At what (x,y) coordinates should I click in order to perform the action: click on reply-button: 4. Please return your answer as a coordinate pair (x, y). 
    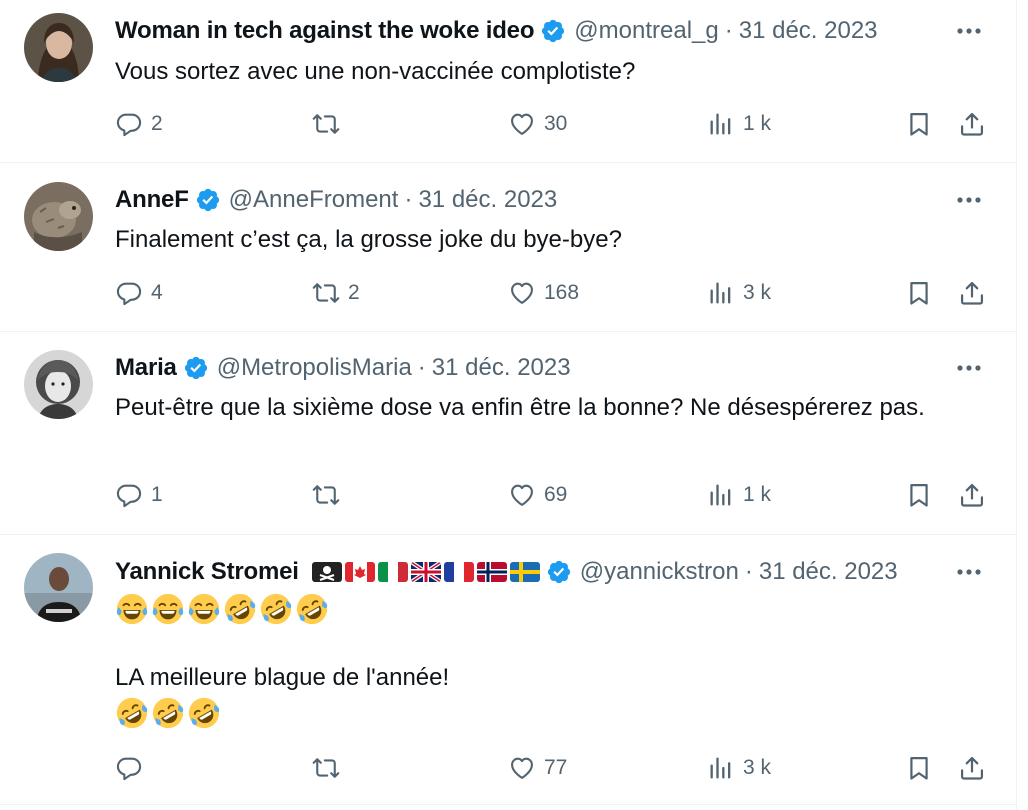
    Looking at the image, I should click on (139, 293).